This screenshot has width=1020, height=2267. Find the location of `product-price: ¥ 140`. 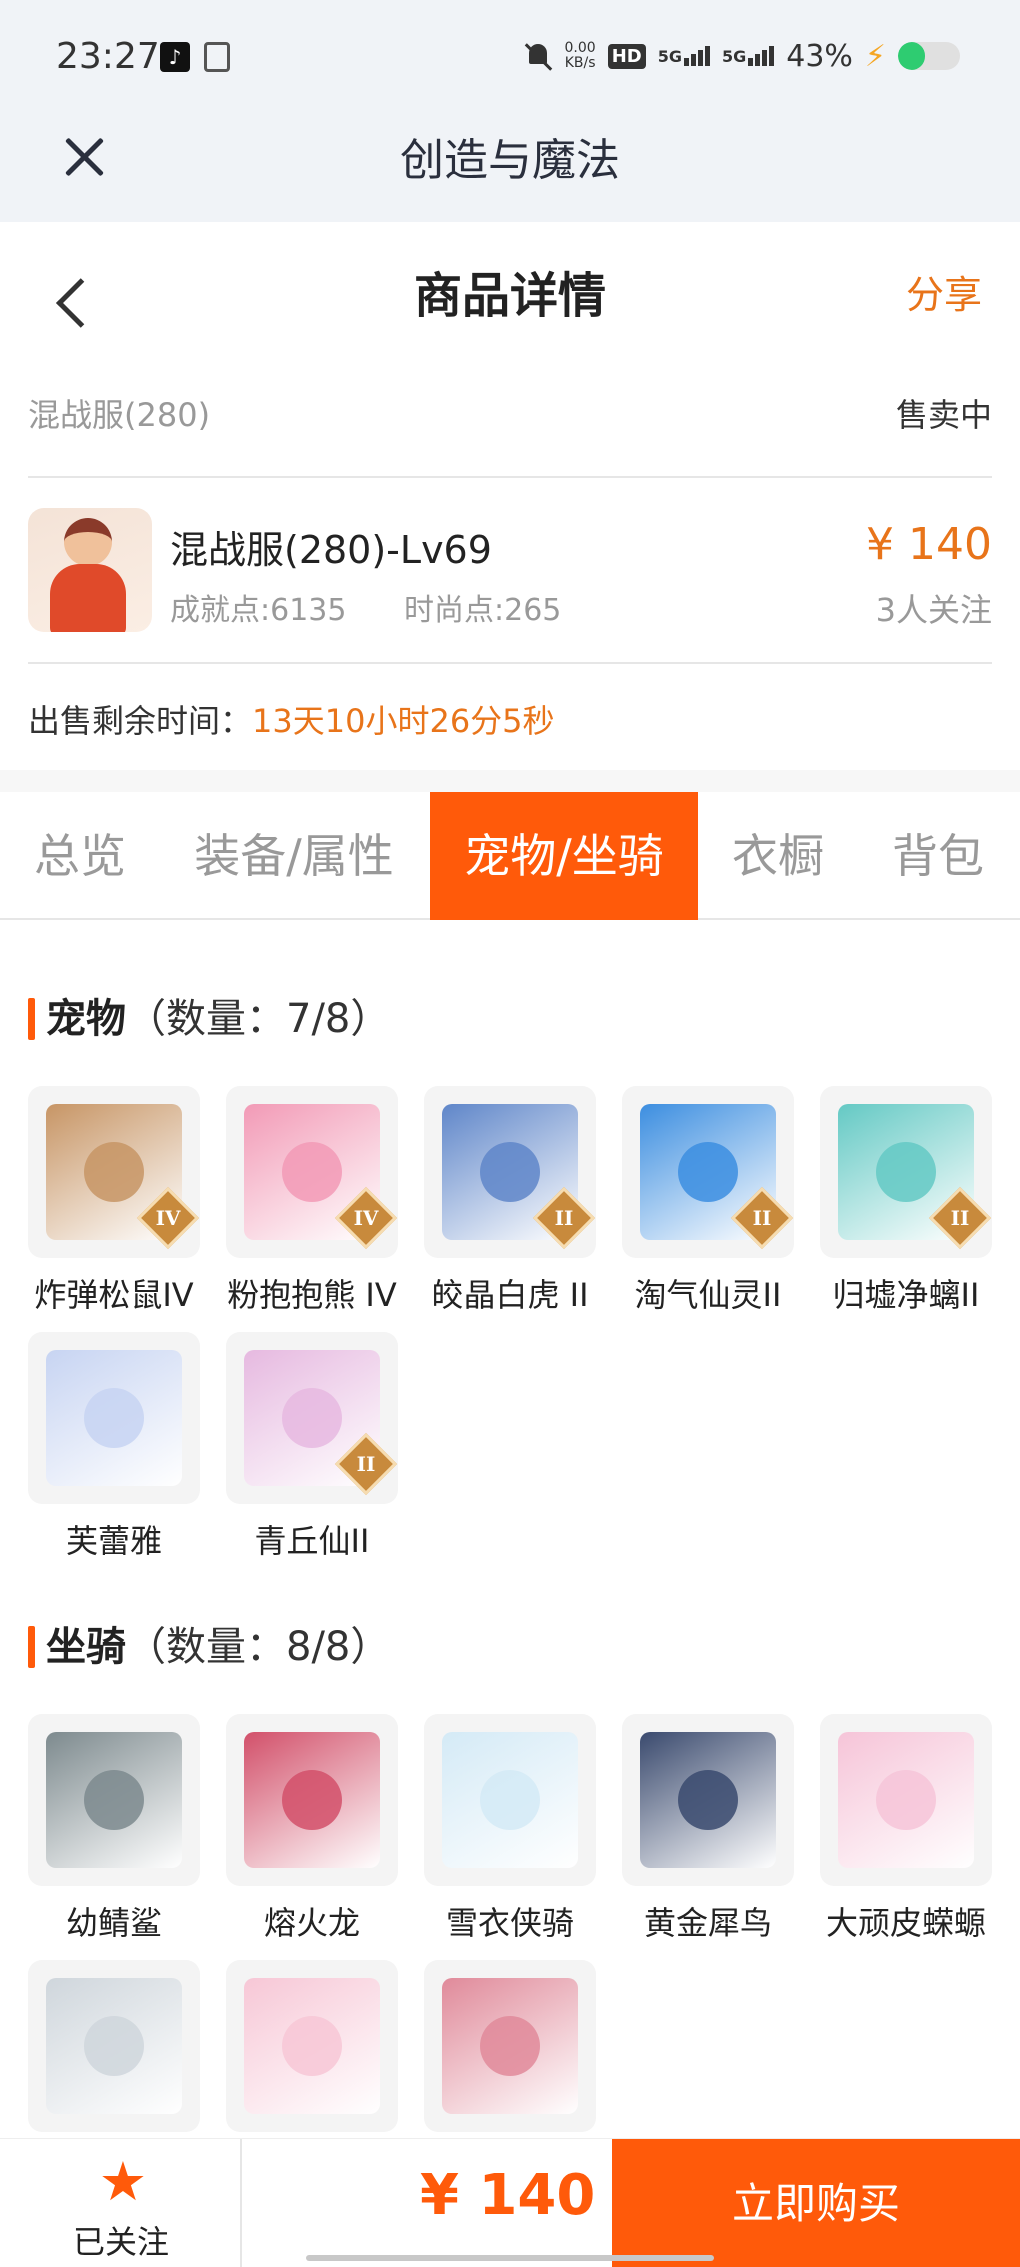

product-price: ¥ 140 is located at coordinates (929, 544).